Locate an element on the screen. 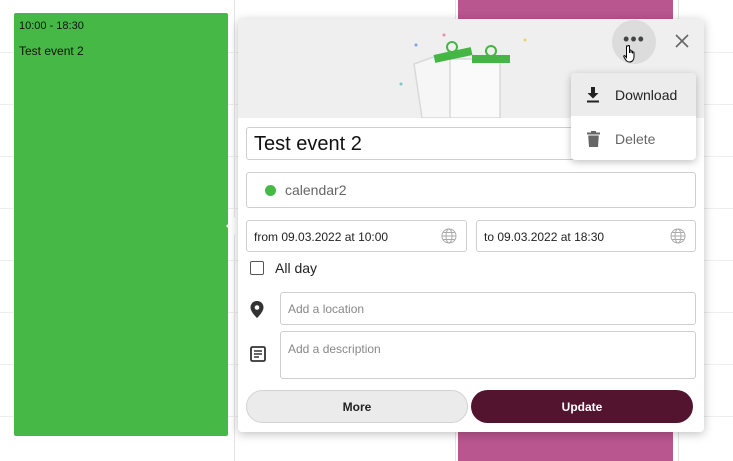 Image resolution: width=733 pixels, height=461 pixels. popover-pointer is located at coordinates (232, 226).